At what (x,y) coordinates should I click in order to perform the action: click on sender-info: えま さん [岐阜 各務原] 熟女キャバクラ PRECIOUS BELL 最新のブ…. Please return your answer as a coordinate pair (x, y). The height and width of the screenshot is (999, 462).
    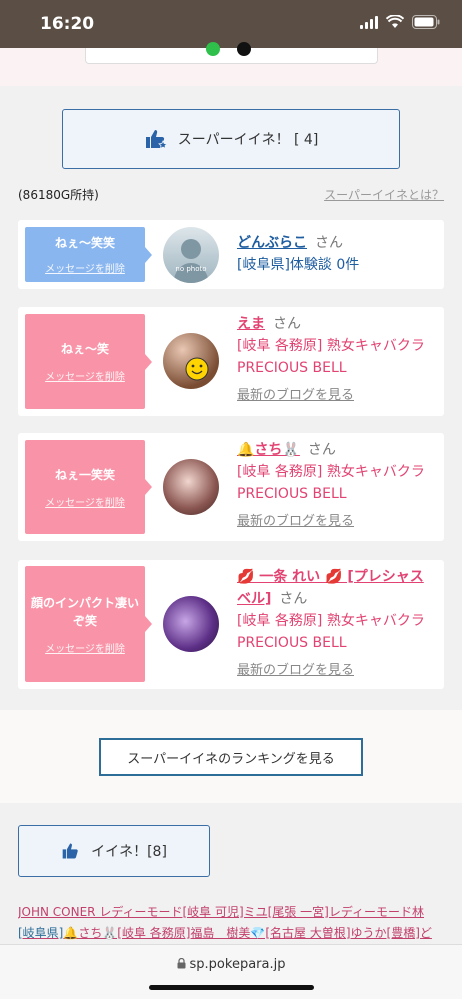
    Looking at the image, I should click on (336, 360).